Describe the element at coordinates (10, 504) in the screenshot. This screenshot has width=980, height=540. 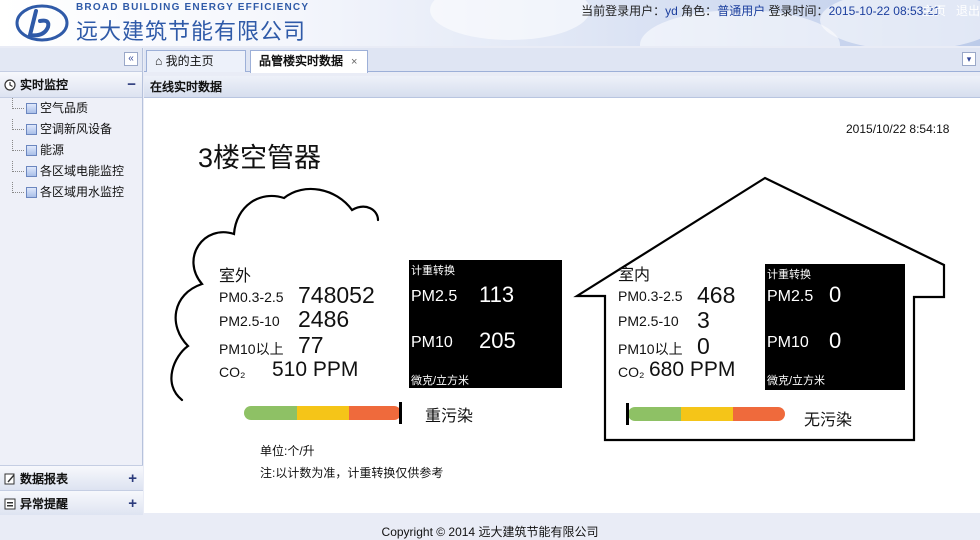
I see `alert-icon` at that location.